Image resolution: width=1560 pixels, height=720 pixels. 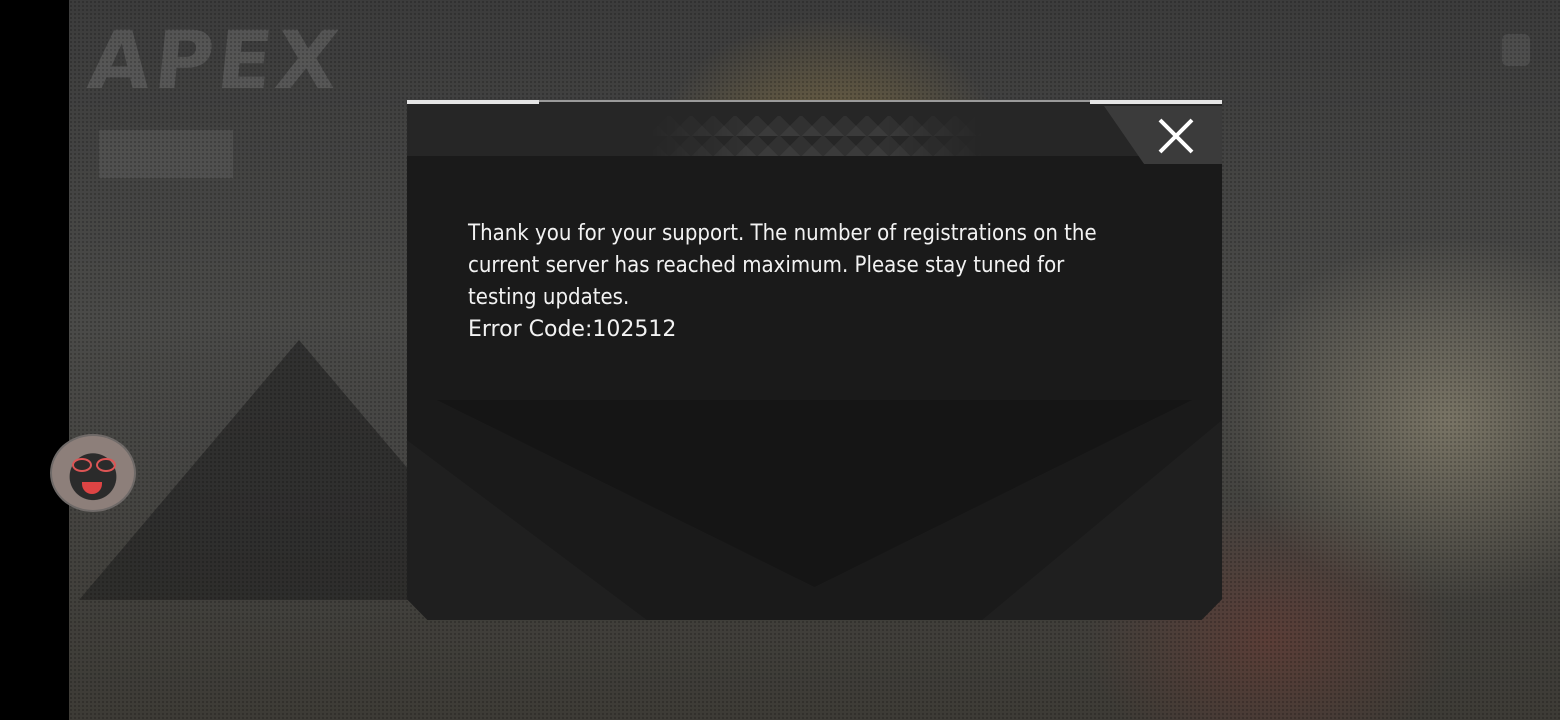 What do you see at coordinates (1176, 136) in the screenshot?
I see `close-x-icon` at bounding box center [1176, 136].